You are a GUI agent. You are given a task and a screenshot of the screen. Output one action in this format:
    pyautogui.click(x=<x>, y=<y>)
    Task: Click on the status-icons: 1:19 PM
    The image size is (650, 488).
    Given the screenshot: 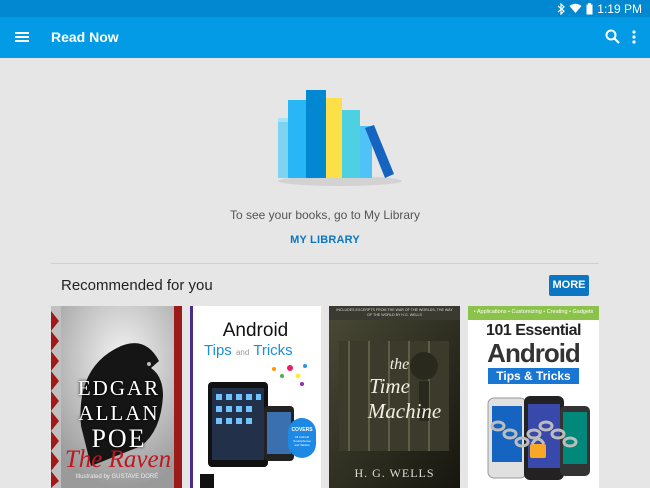 What is the action you would take?
    pyautogui.click(x=599, y=8)
    